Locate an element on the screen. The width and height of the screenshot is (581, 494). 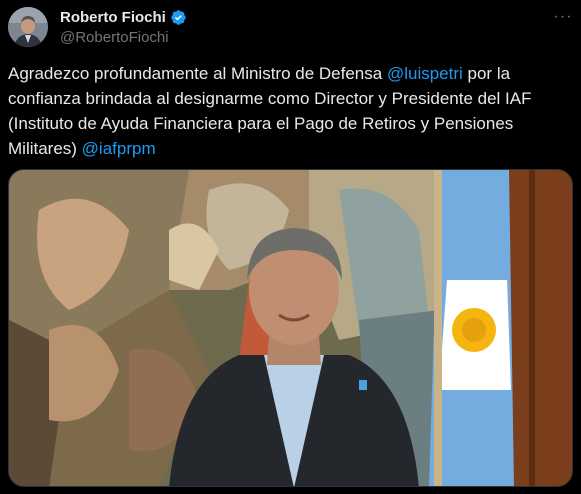
handle: @RobertoFiochi is located at coordinates (114, 37).